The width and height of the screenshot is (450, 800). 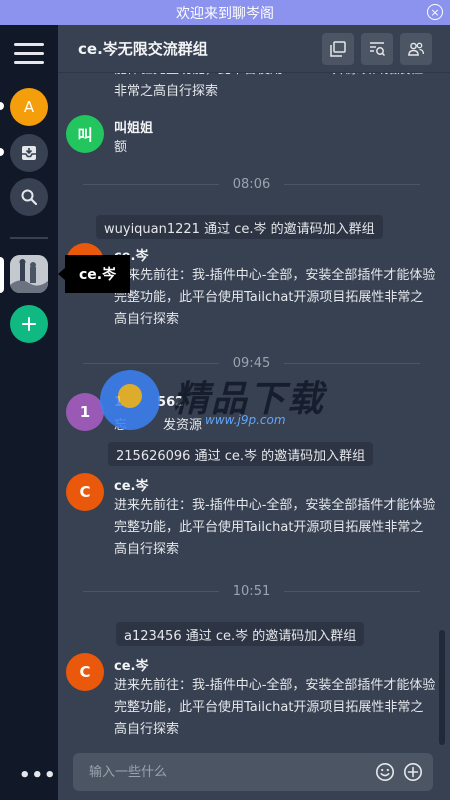 I want to click on plus-circle-icon, so click(x=413, y=772).